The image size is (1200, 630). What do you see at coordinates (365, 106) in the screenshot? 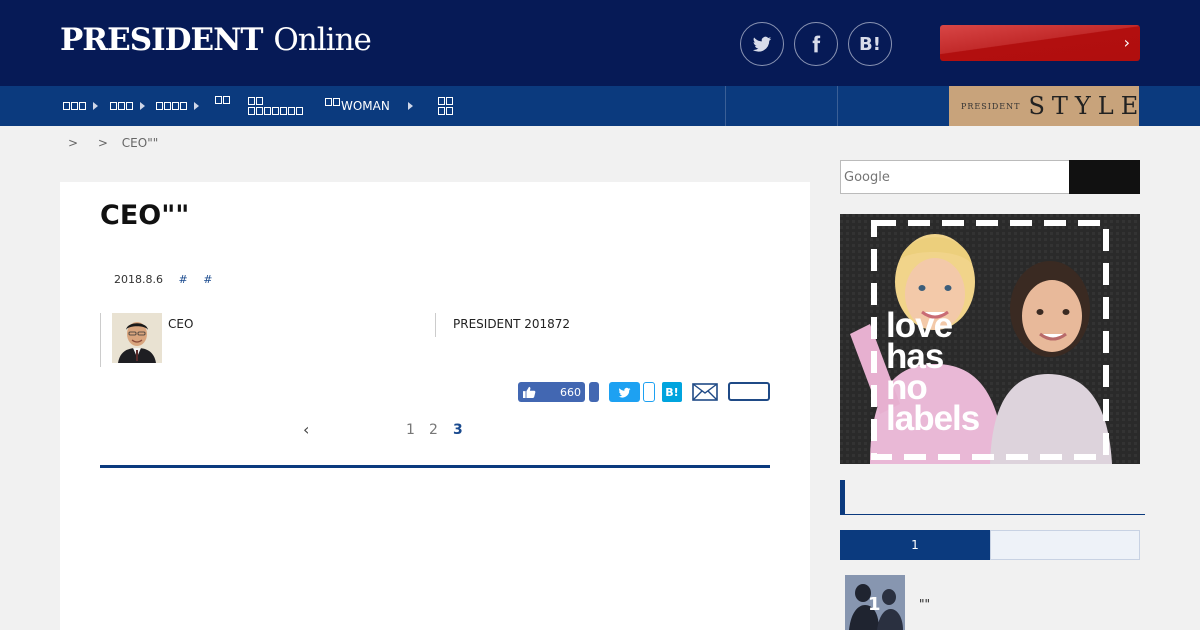
I see `nav-item-label: WOMAN` at bounding box center [365, 106].